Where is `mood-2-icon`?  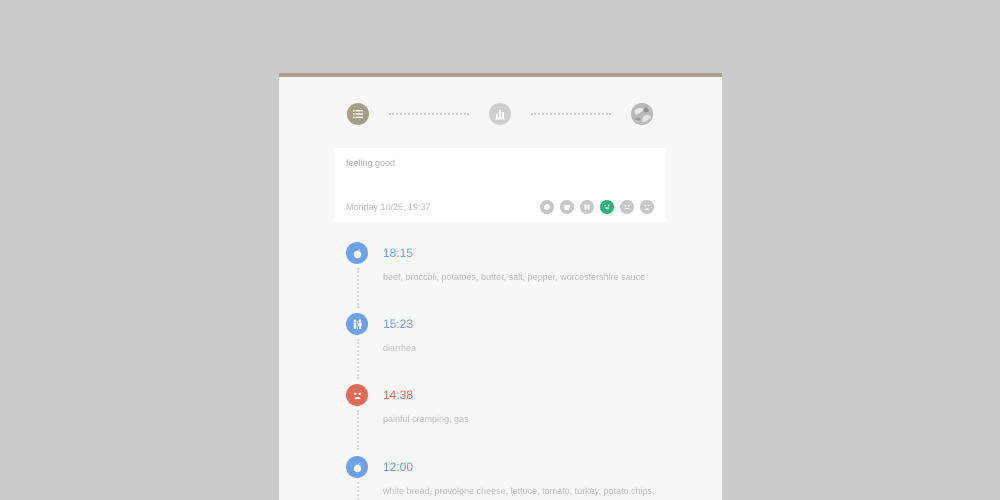
mood-2-icon is located at coordinates (567, 207).